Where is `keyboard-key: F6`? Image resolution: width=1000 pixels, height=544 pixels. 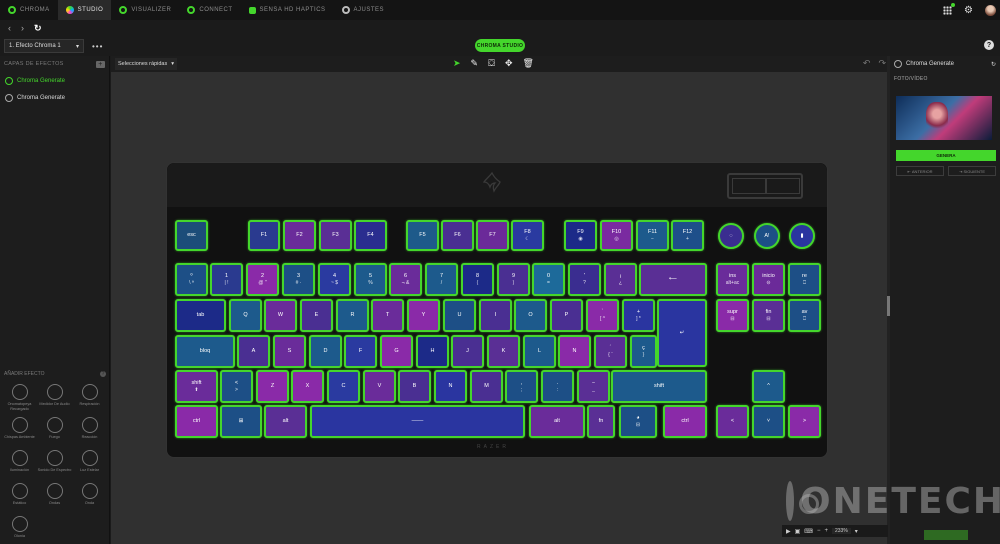 keyboard-key: F6 is located at coordinates (457, 235).